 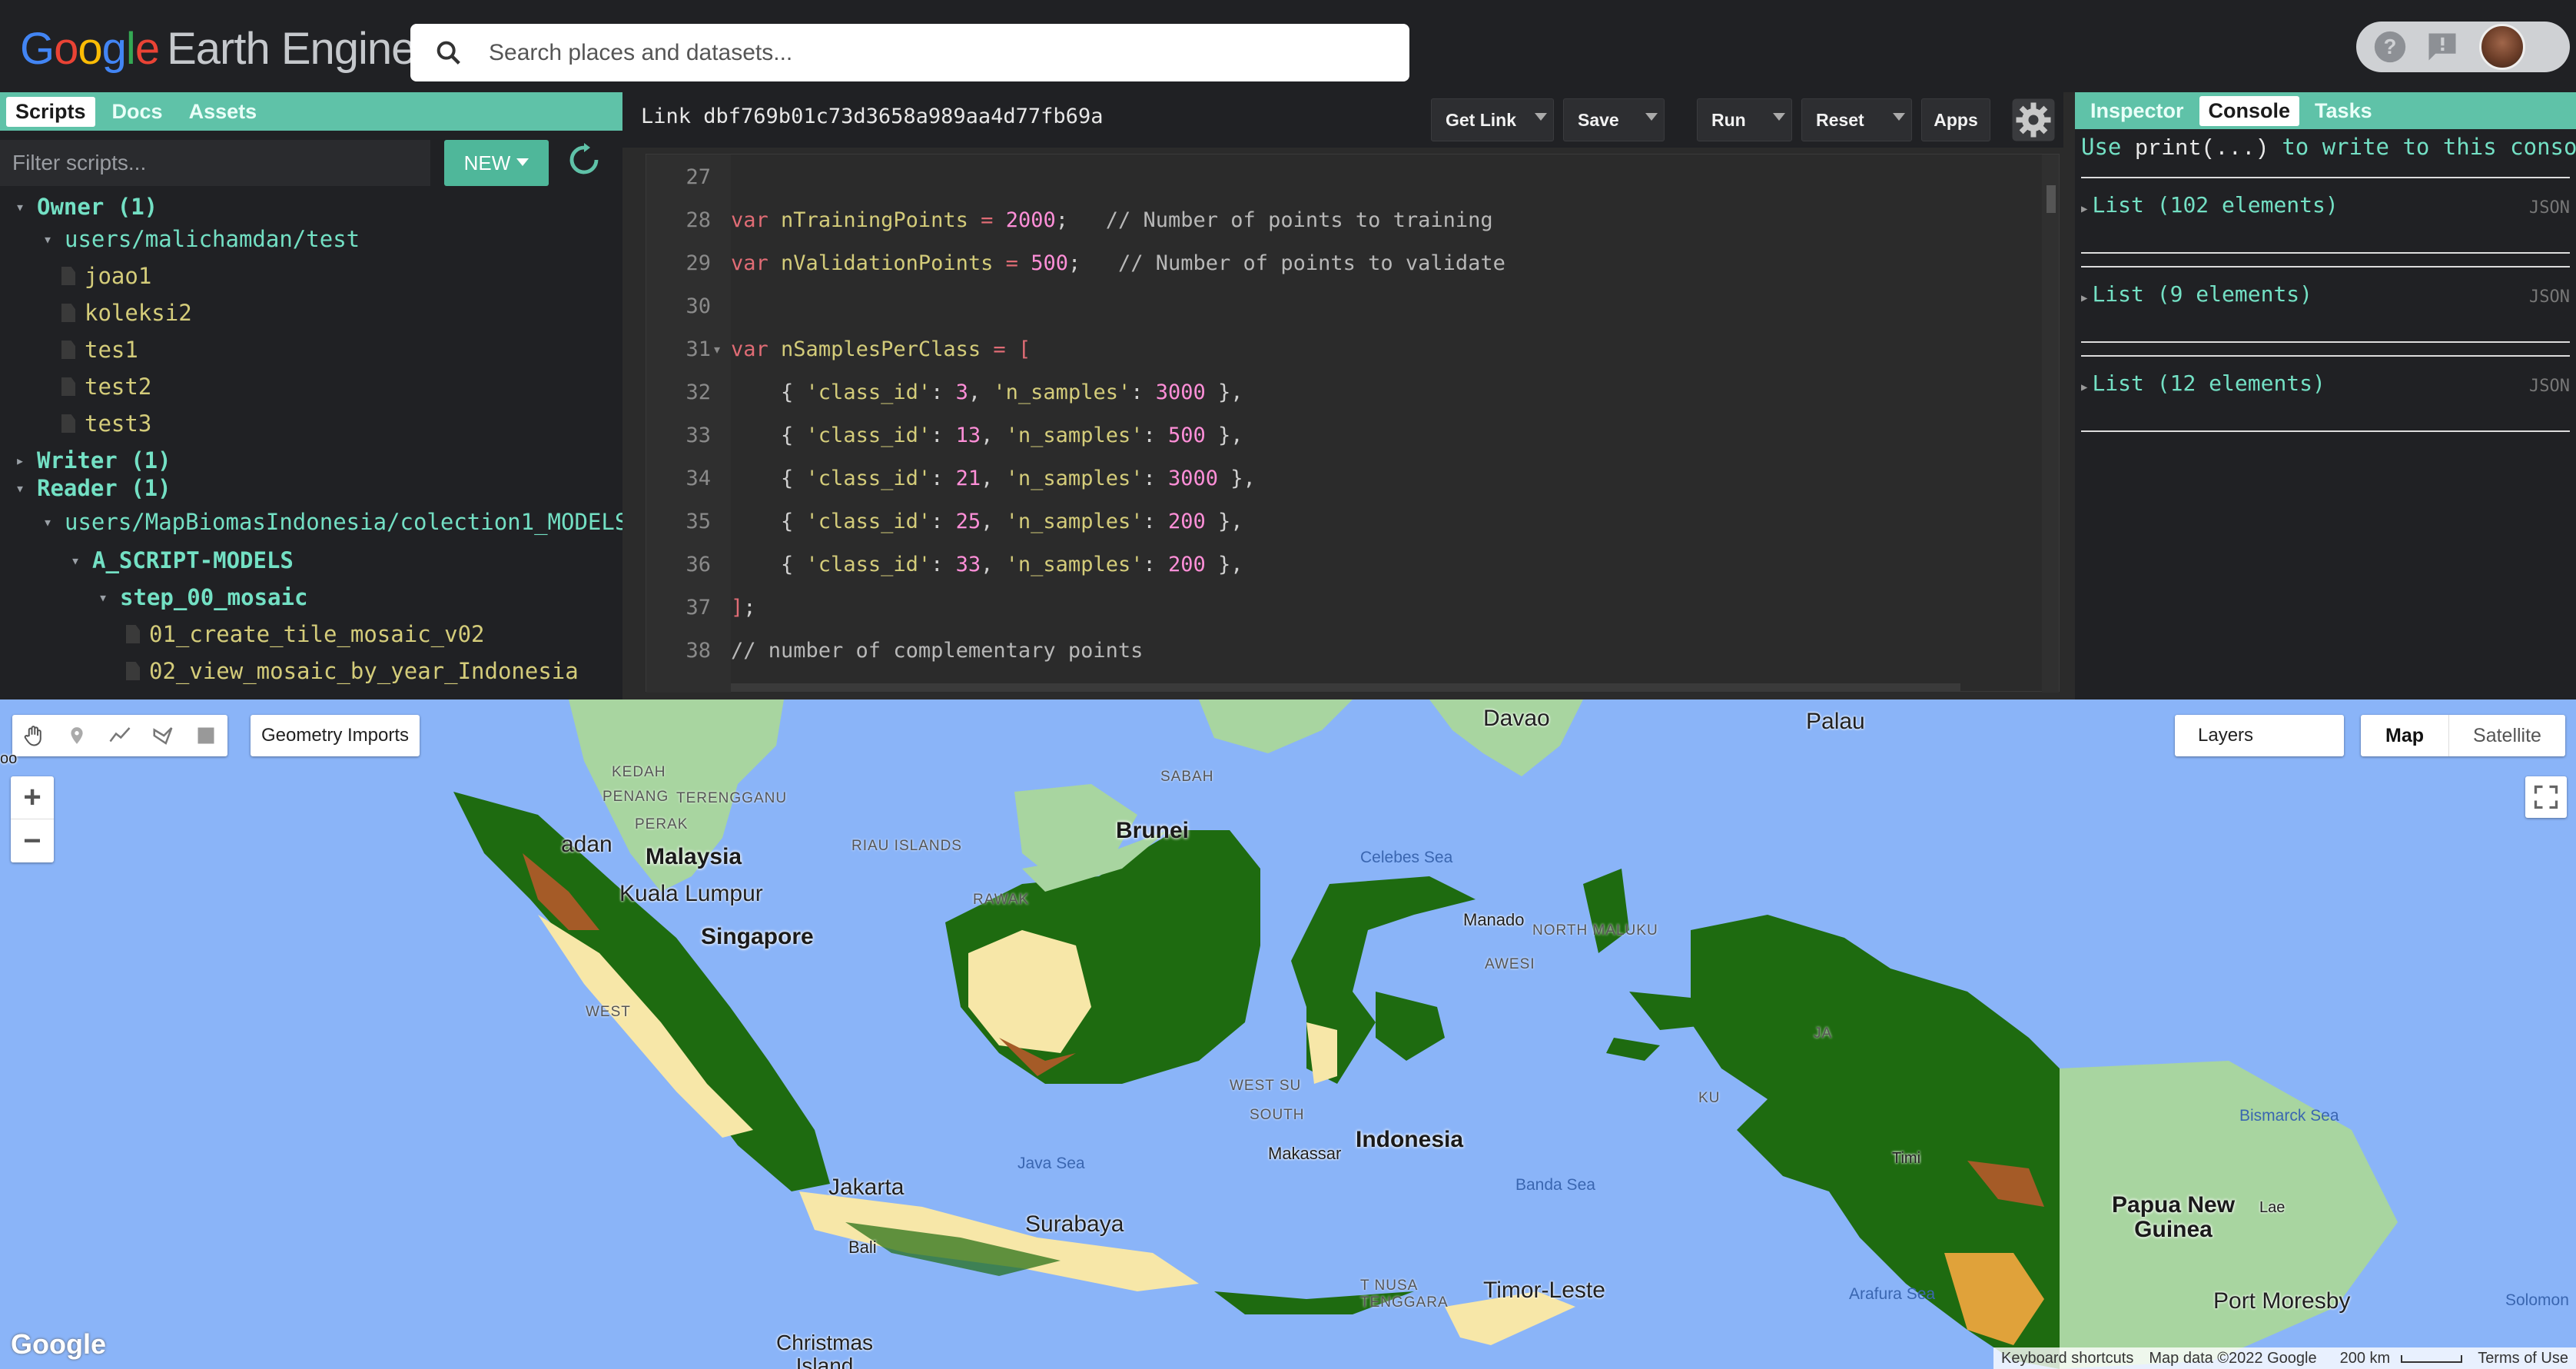 What do you see at coordinates (2404, 735) in the screenshot?
I see `map-type-map: Map` at bounding box center [2404, 735].